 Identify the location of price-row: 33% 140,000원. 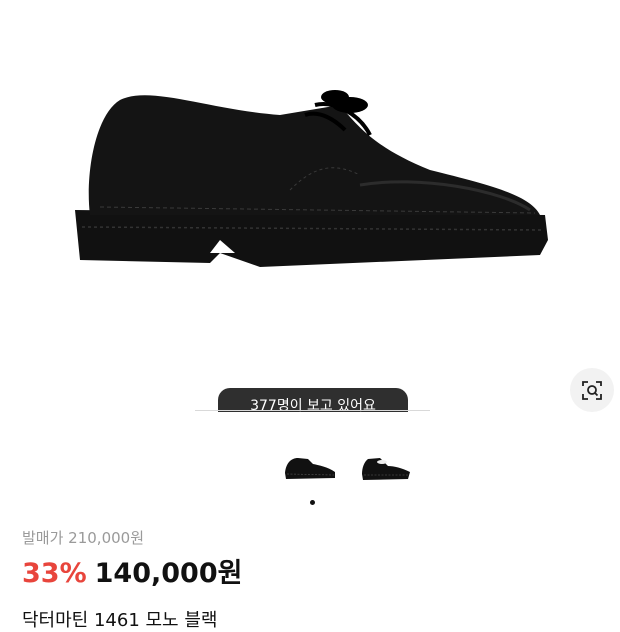
(132, 570).